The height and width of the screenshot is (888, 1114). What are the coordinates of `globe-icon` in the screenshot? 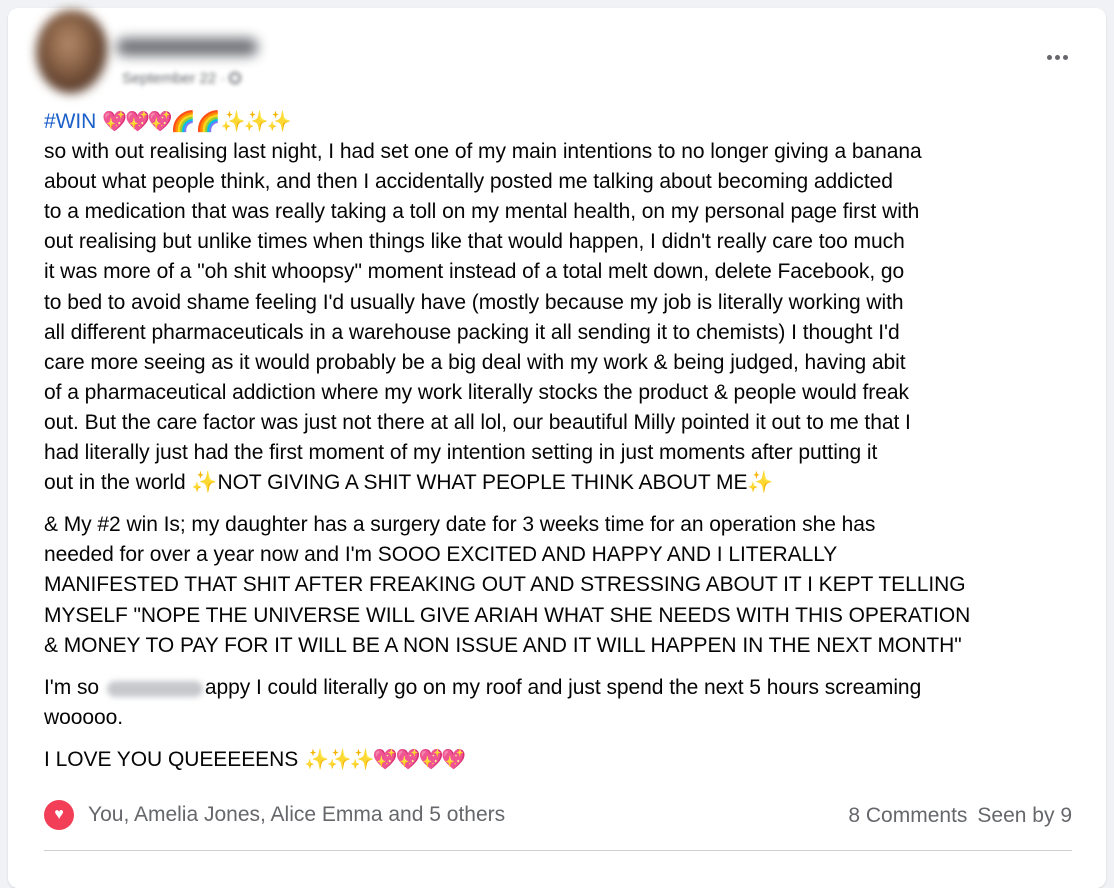 It's located at (235, 78).